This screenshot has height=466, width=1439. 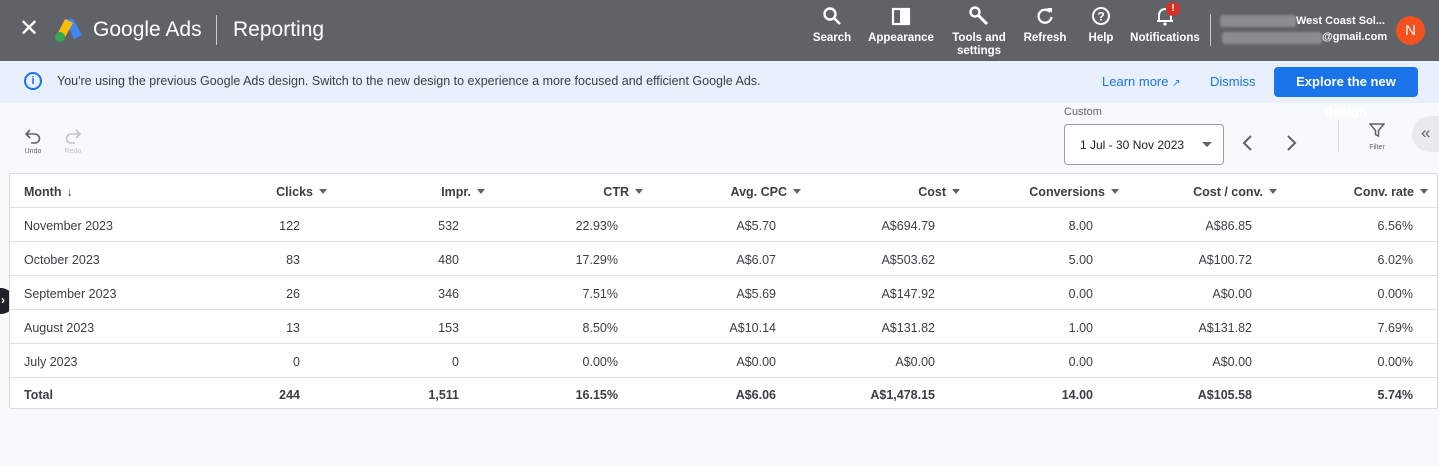 I want to click on cell-cost: A$1,478.15, so click(x=902, y=395).